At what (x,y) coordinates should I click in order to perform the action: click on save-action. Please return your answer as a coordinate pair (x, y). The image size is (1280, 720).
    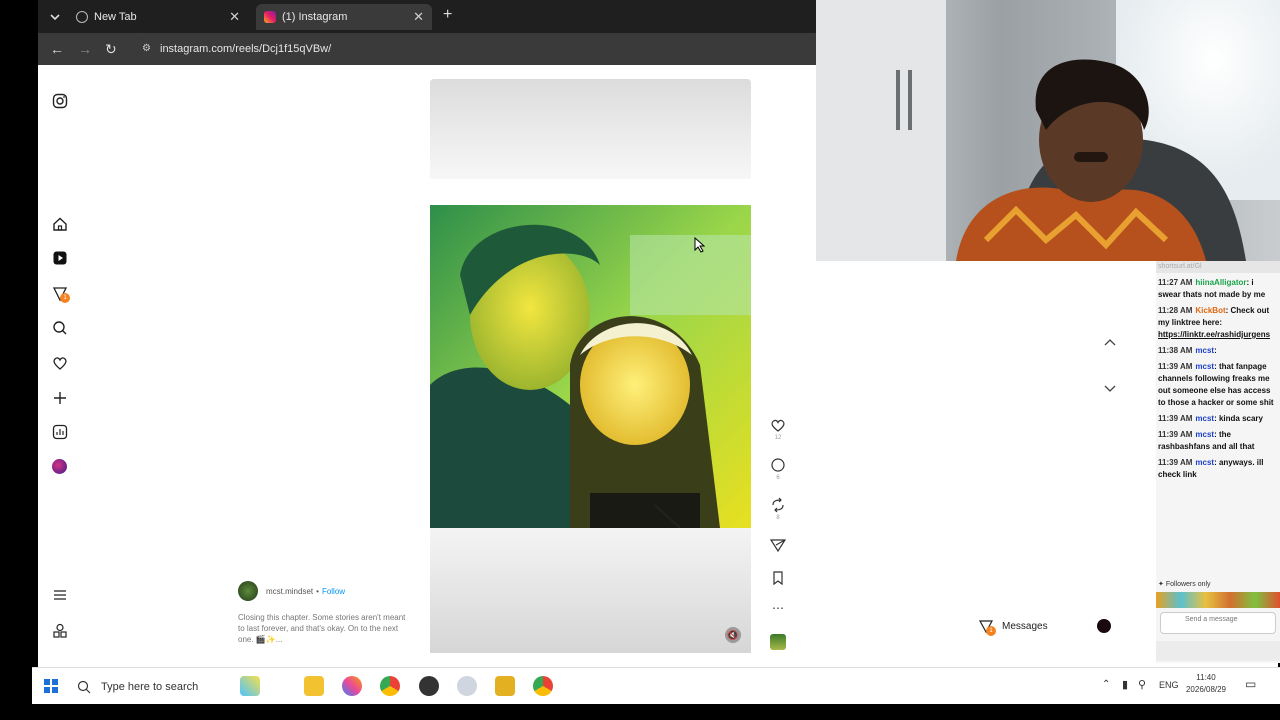
    Looking at the image, I should click on (778, 578).